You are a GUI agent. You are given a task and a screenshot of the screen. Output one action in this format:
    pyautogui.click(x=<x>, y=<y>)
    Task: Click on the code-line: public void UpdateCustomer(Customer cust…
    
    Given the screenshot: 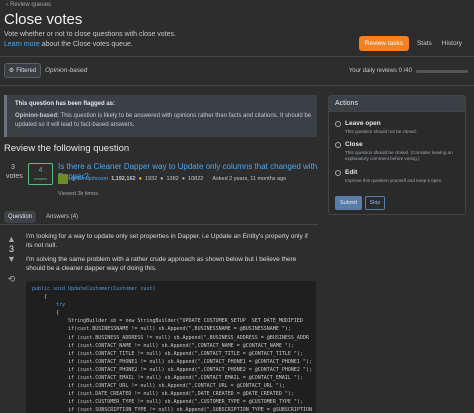 What is the action you would take?
    pyautogui.click(x=94, y=289)
    